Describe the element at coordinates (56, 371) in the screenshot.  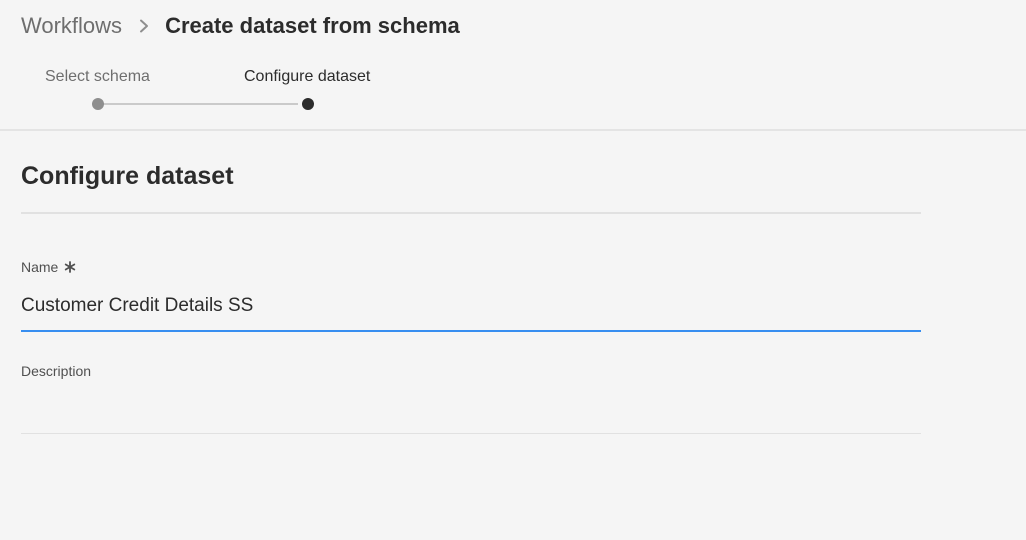
I see `description-field-label: Description` at that location.